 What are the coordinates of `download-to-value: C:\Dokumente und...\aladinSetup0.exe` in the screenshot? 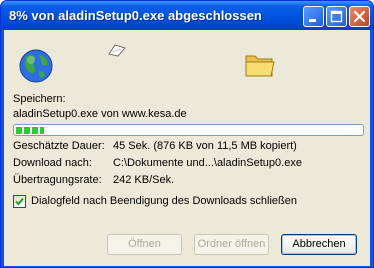 It's located at (207, 163).